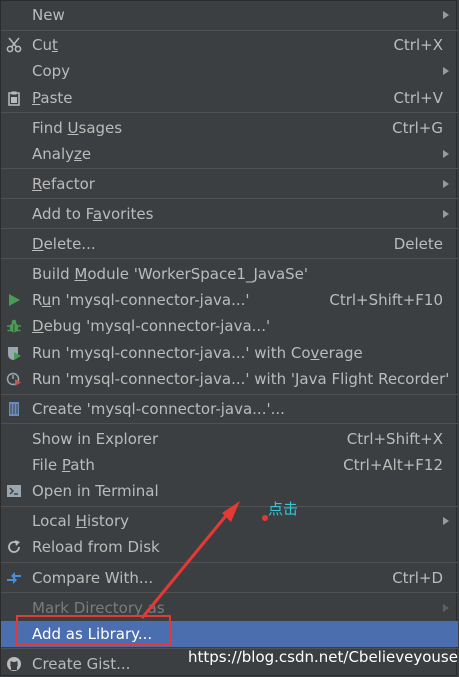 The image size is (459, 677). What do you see at coordinates (190, 560) in the screenshot?
I see `annotation-arrow` at bounding box center [190, 560].